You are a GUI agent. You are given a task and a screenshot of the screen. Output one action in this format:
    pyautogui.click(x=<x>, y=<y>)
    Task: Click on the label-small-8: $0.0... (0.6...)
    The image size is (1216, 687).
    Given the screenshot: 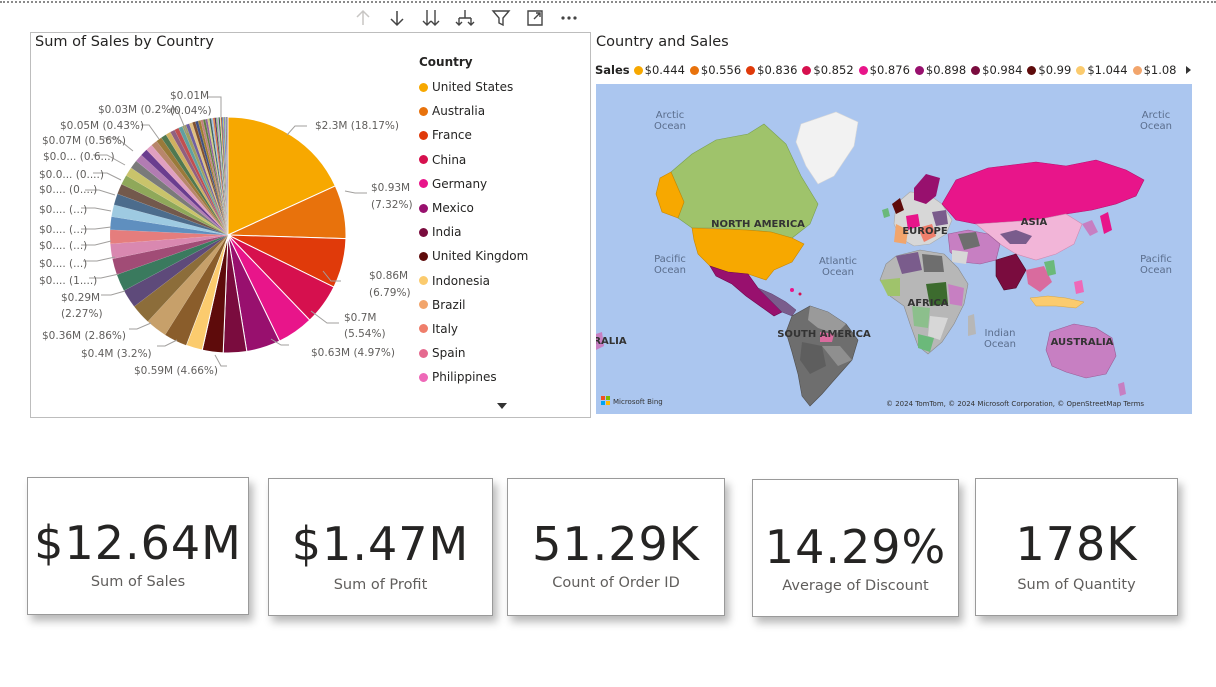 What is the action you would take?
    pyautogui.click(x=79, y=157)
    